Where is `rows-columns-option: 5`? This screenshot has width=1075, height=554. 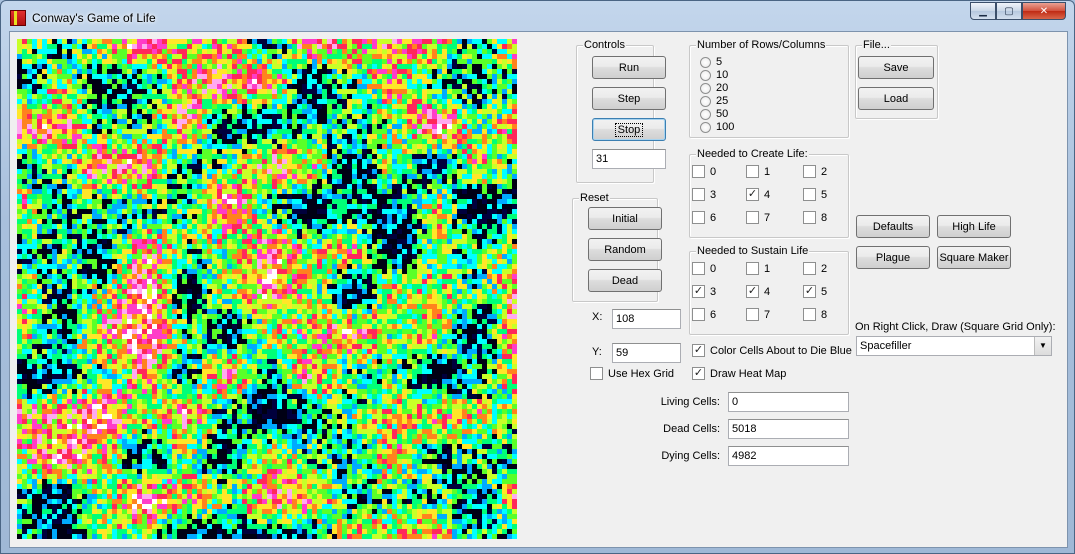
rows-columns-option: 5 is located at coordinates (711, 62).